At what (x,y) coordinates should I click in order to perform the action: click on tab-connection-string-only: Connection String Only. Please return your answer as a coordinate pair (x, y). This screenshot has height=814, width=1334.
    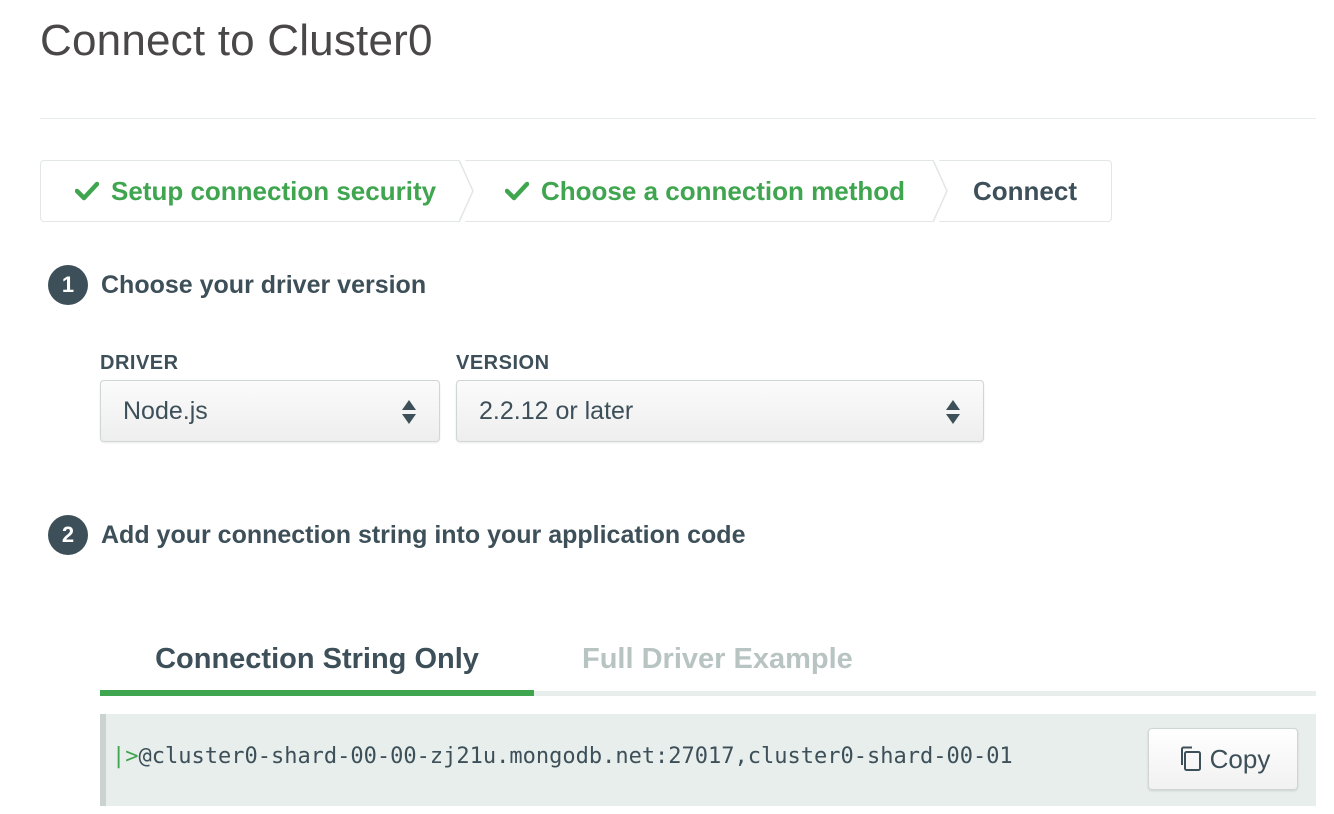
    Looking at the image, I should click on (317, 659).